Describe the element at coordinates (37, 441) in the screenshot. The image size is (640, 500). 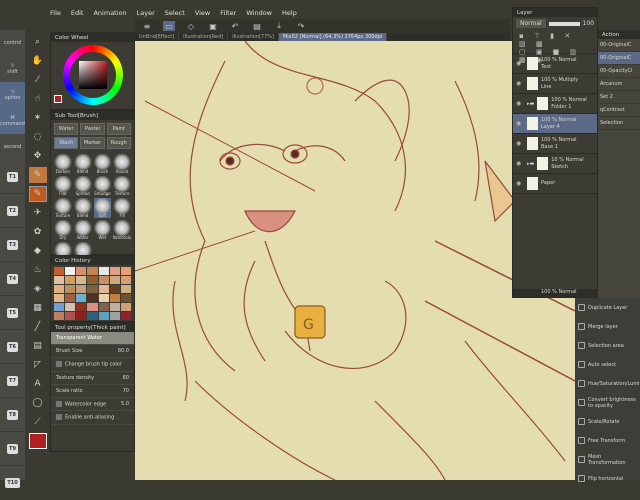
I see `main-color-swatch` at that location.